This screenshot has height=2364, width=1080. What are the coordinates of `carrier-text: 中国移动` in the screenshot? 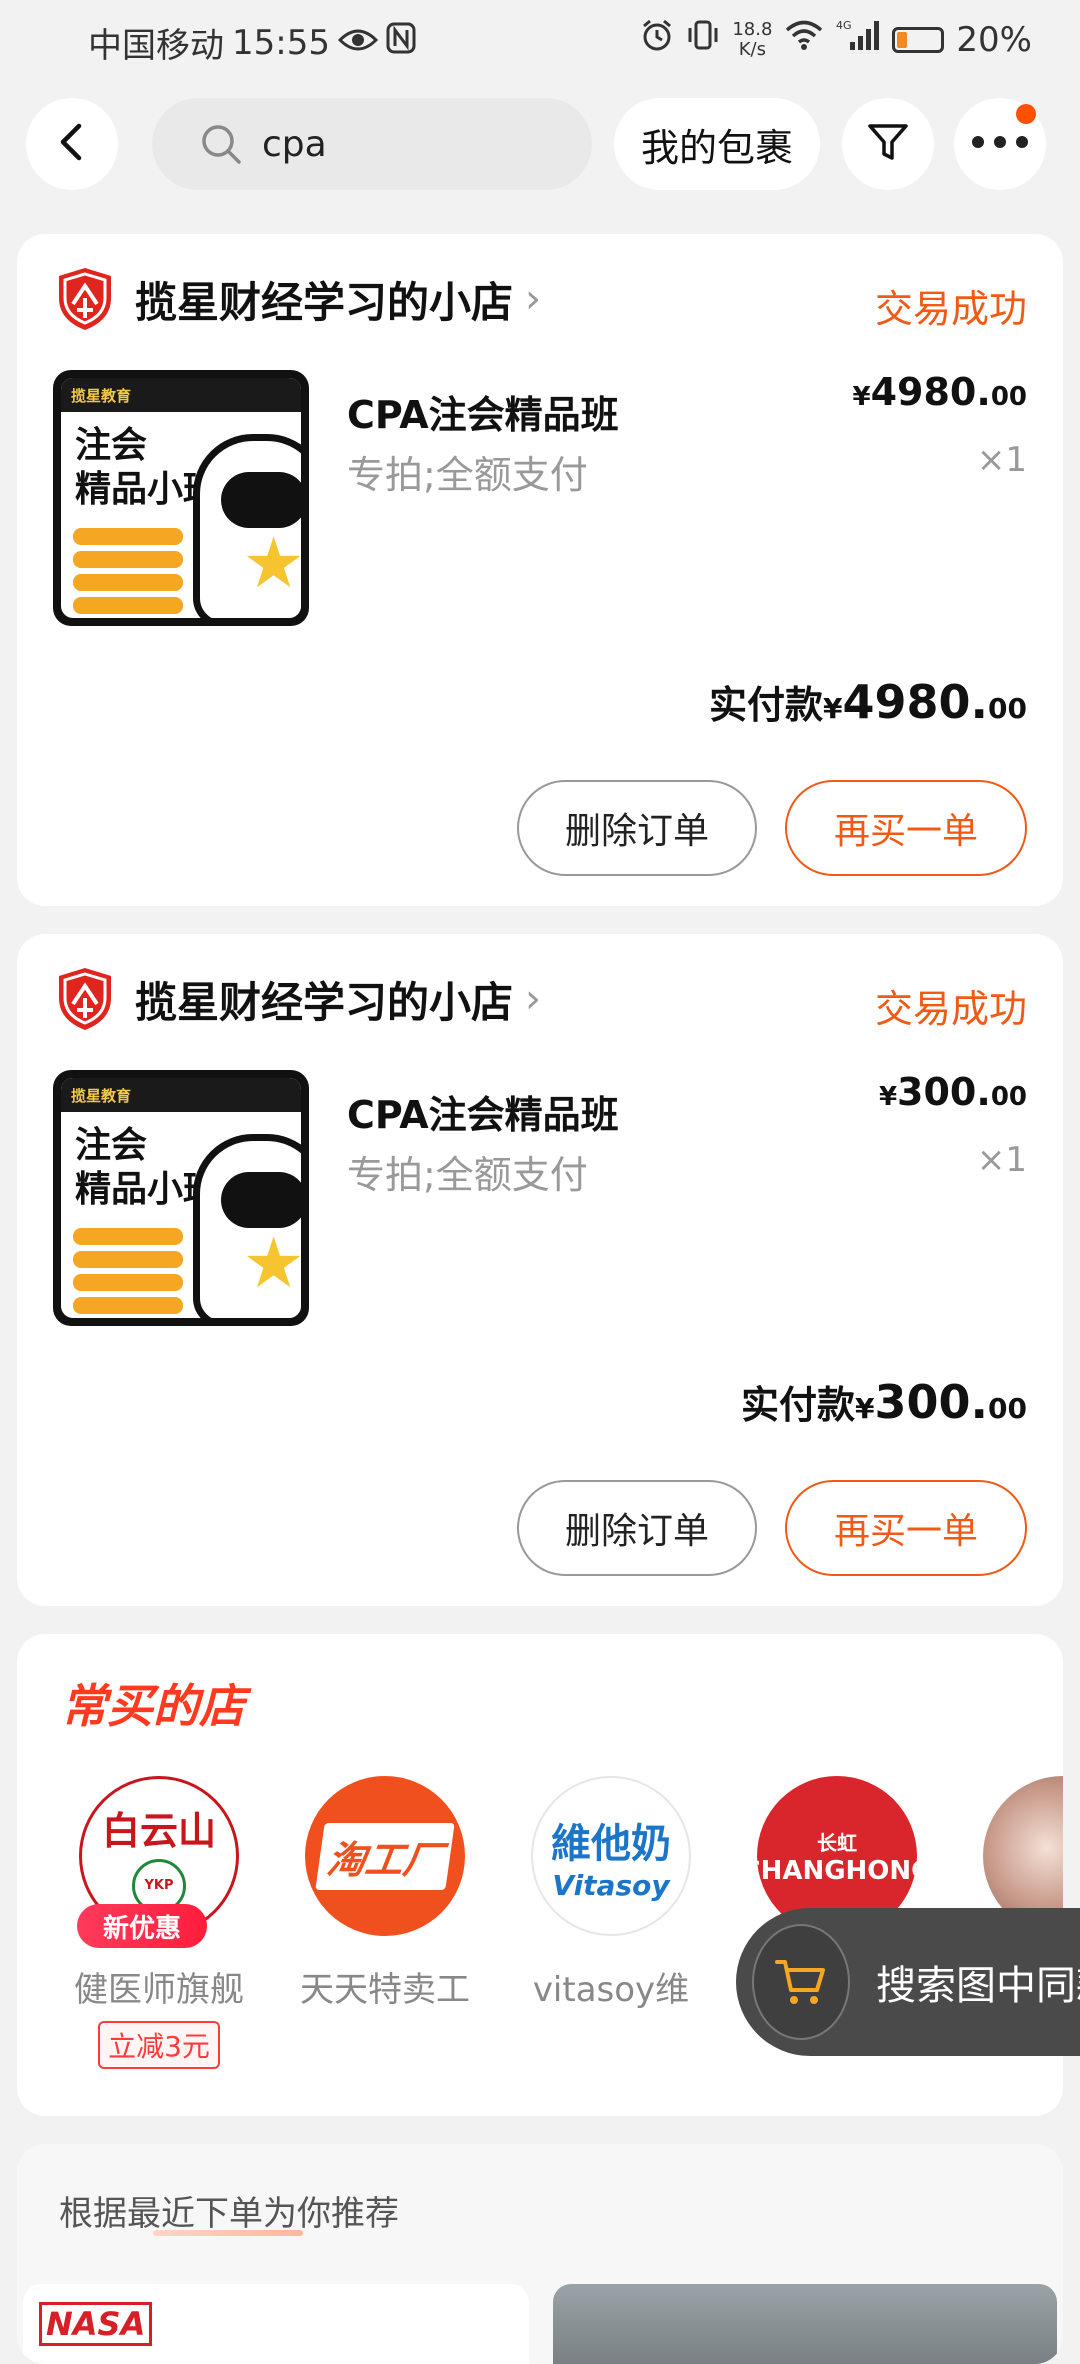 It's located at (156, 46).